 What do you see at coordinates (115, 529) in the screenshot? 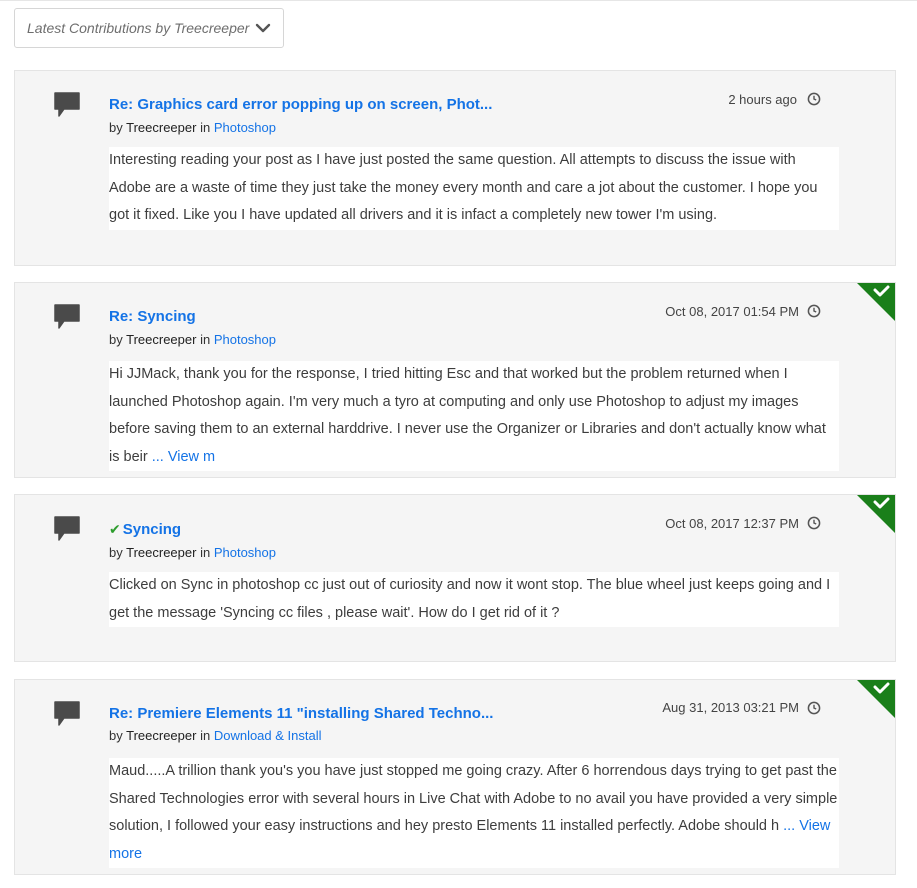
I see `solved-check-icon: ✔` at bounding box center [115, 529].